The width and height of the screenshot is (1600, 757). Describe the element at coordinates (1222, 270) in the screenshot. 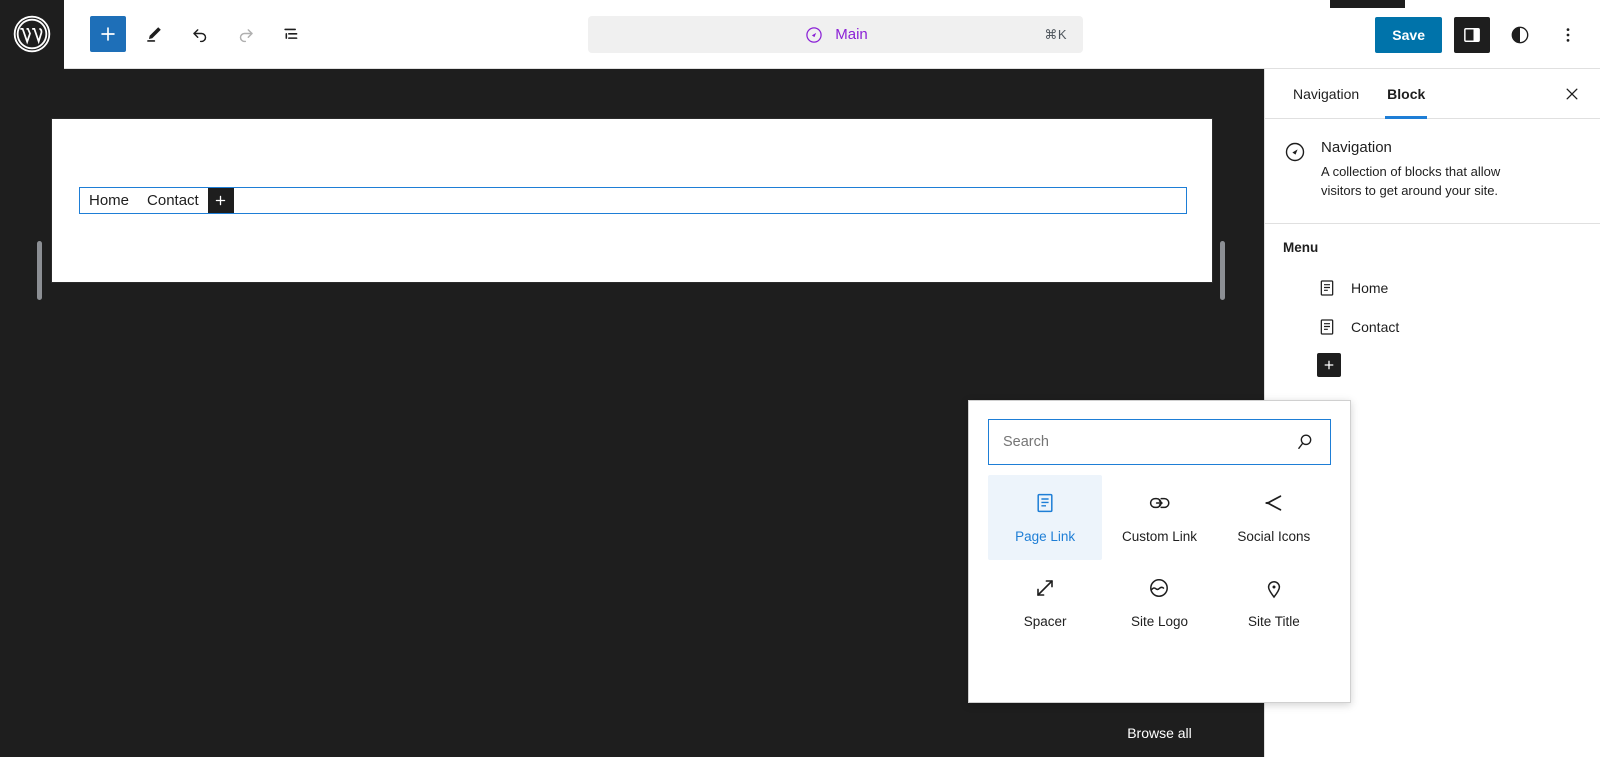

I see `canvas-resize-handle-right` at that location.